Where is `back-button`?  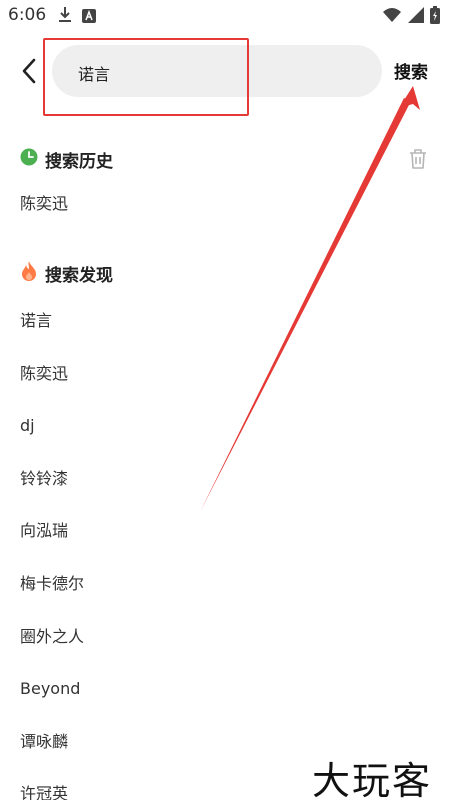
back-button is located at coordinates (29, 71).